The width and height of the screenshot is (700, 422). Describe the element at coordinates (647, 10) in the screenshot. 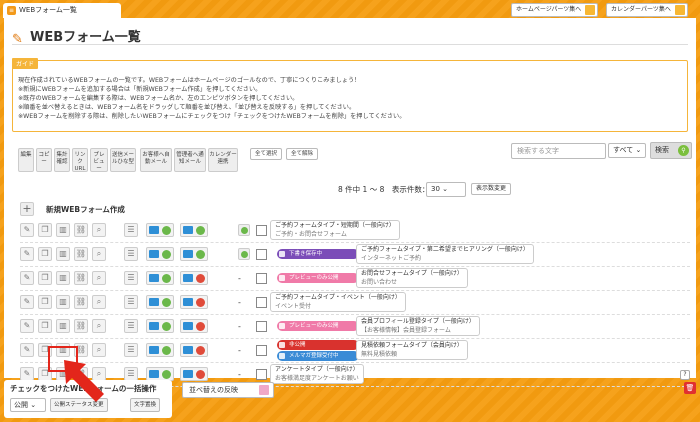

I see `calendar-parts-button: カレンダーパーツ集へ` at that location.